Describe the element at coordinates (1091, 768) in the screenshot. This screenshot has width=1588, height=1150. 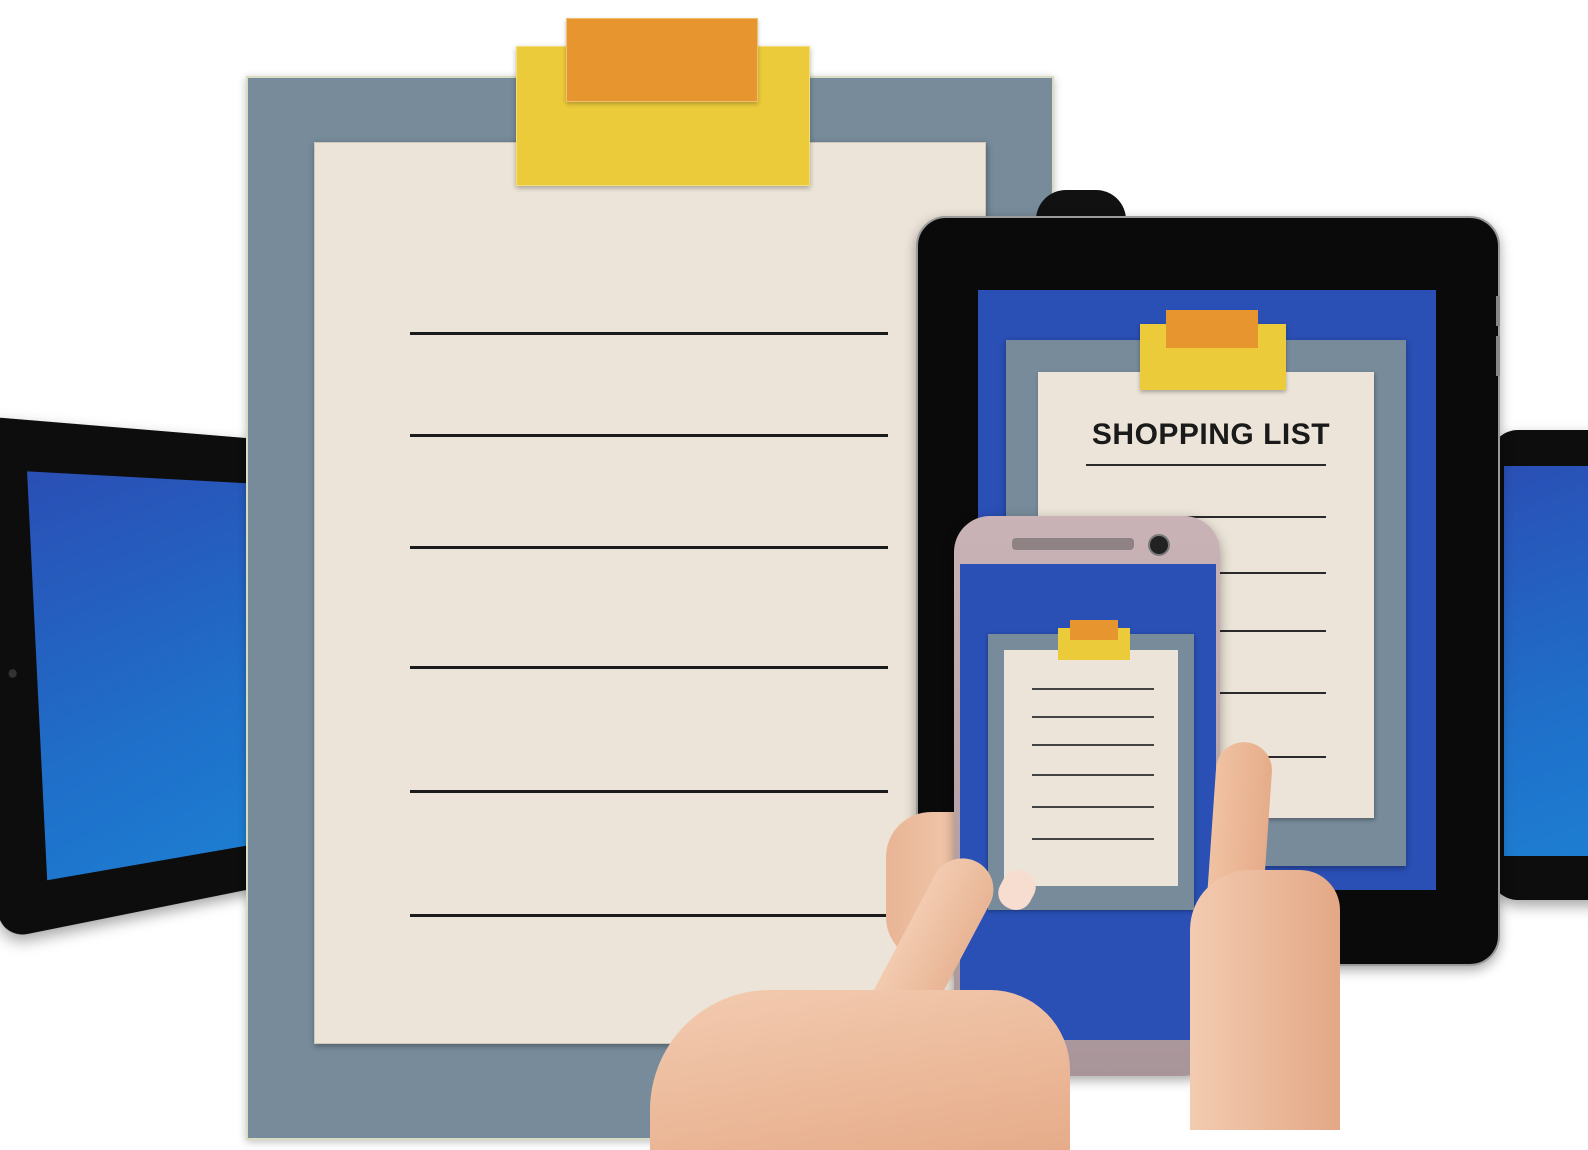
I see `phone-clipboard-paper` at that location.